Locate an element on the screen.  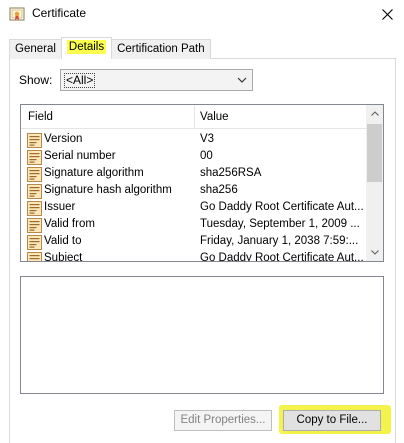
field-name: Valid from is located at coordinates (69, 224).